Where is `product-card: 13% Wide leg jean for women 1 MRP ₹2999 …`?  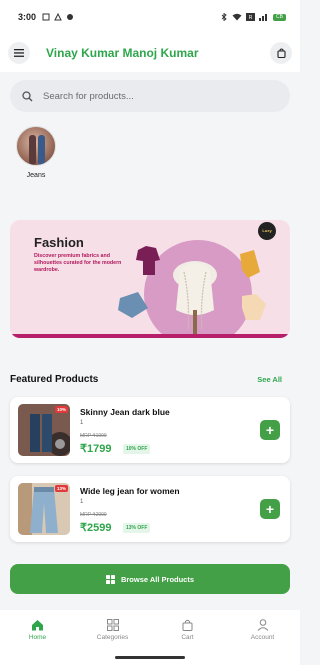
product-card: 13% Wide leg jean for women 1 MRP ₹2999 … is located at coordinates (150, 509).